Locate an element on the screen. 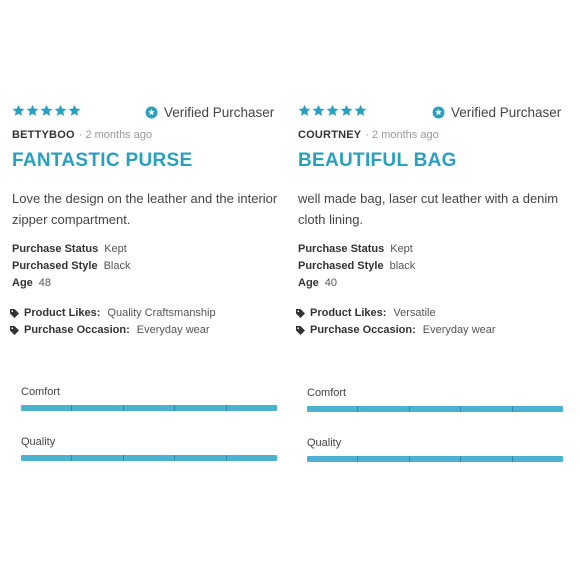  tag-value: Quality Craftsmanship is located at coordinates (161, 313).